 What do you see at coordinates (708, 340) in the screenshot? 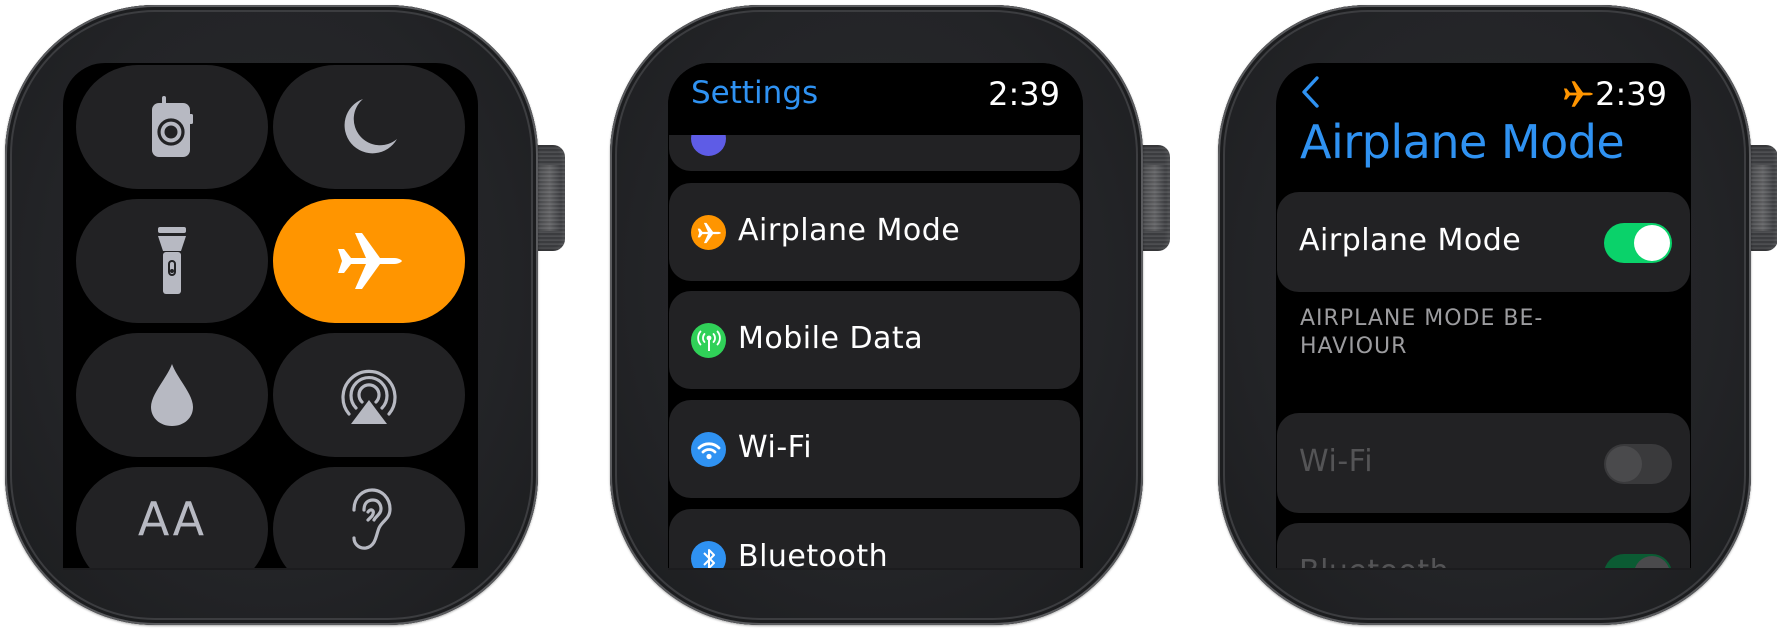
I see `antenna-icon` at bounding box center [708, 340].